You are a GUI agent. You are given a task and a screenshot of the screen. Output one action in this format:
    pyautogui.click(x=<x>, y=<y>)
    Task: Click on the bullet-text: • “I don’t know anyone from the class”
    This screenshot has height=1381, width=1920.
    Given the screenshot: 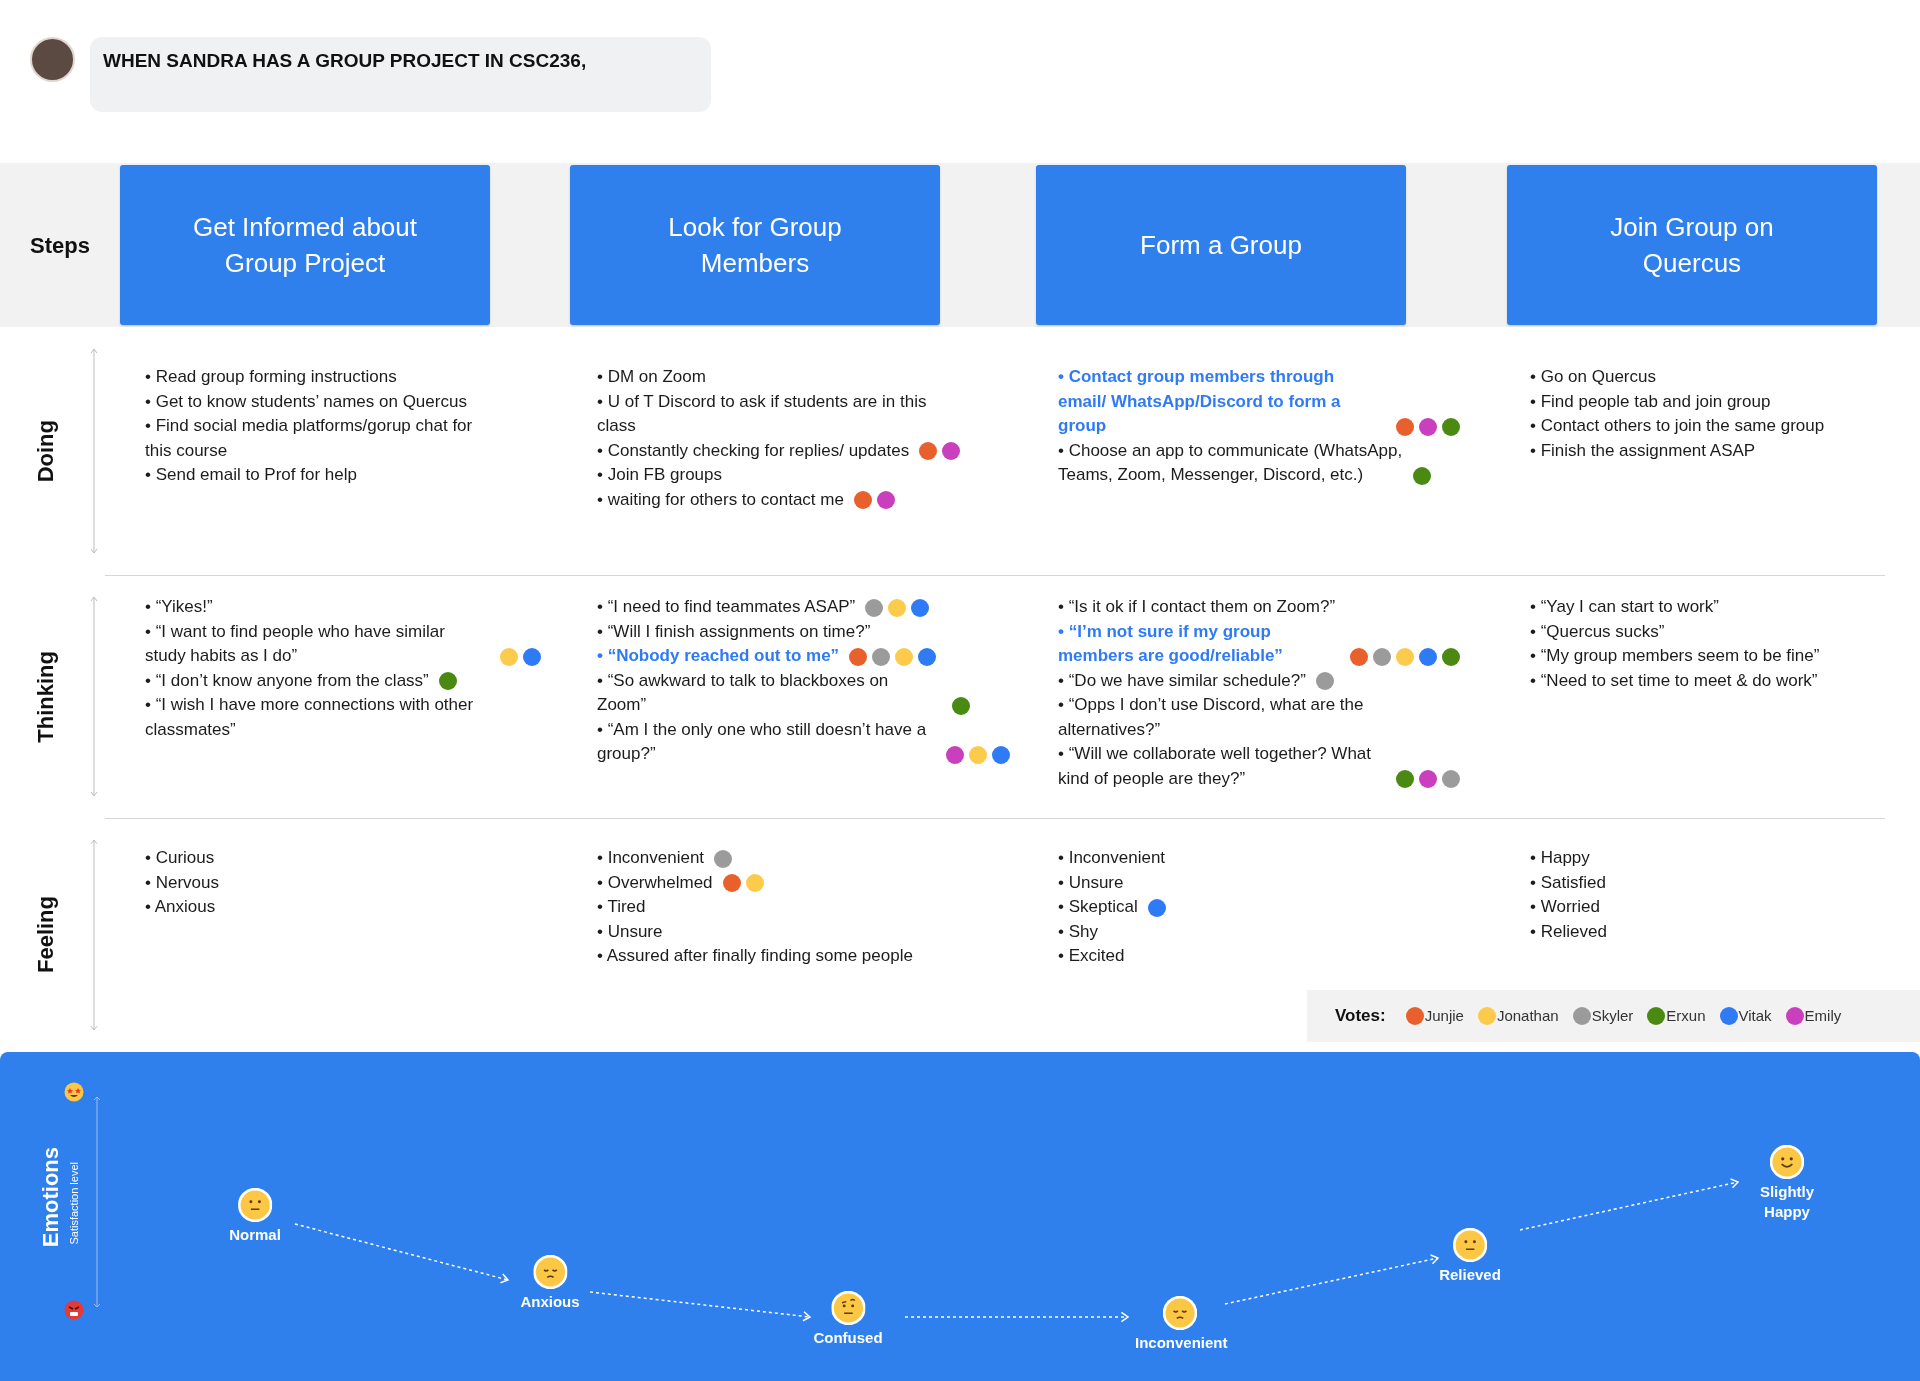 What is the action you would take?
    pyautogui.click(x=287, y=680)
    